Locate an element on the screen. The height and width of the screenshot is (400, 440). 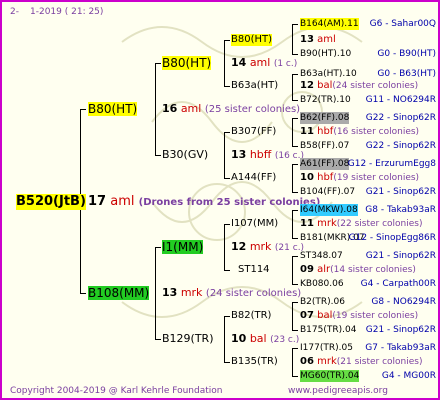
gen4-queen-2: B90(HT).10 is located at coordinates (325, 54).